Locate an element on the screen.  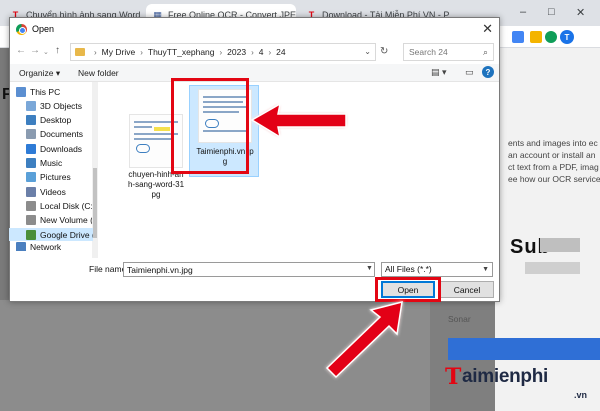
watermark-brand: aimienphi is located at coordinates (505, 376).